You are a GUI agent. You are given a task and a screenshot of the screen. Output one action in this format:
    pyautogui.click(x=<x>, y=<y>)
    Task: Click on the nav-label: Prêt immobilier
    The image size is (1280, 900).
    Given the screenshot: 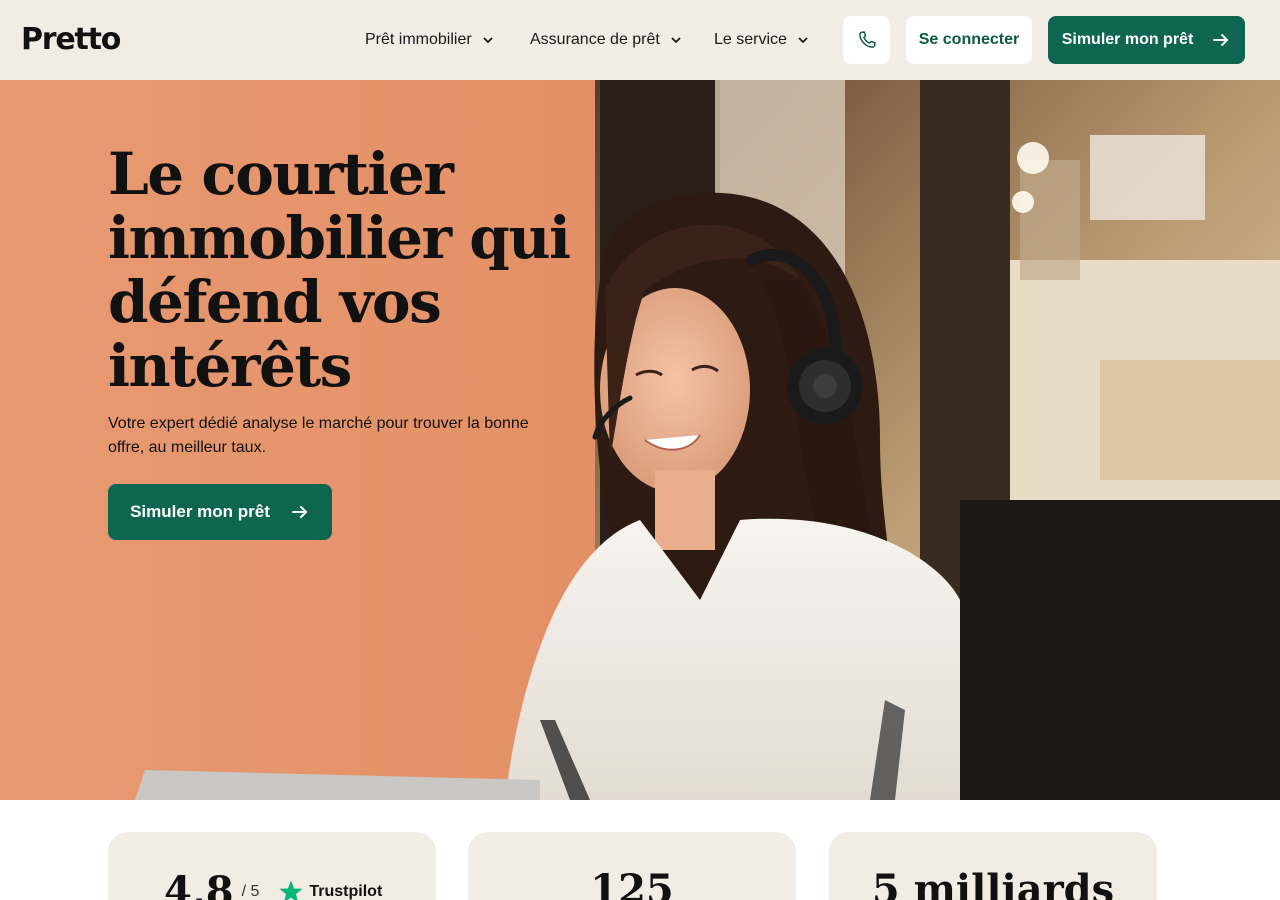 What is the action you would take?
    pyautogui.click(x=418, y=39)
    